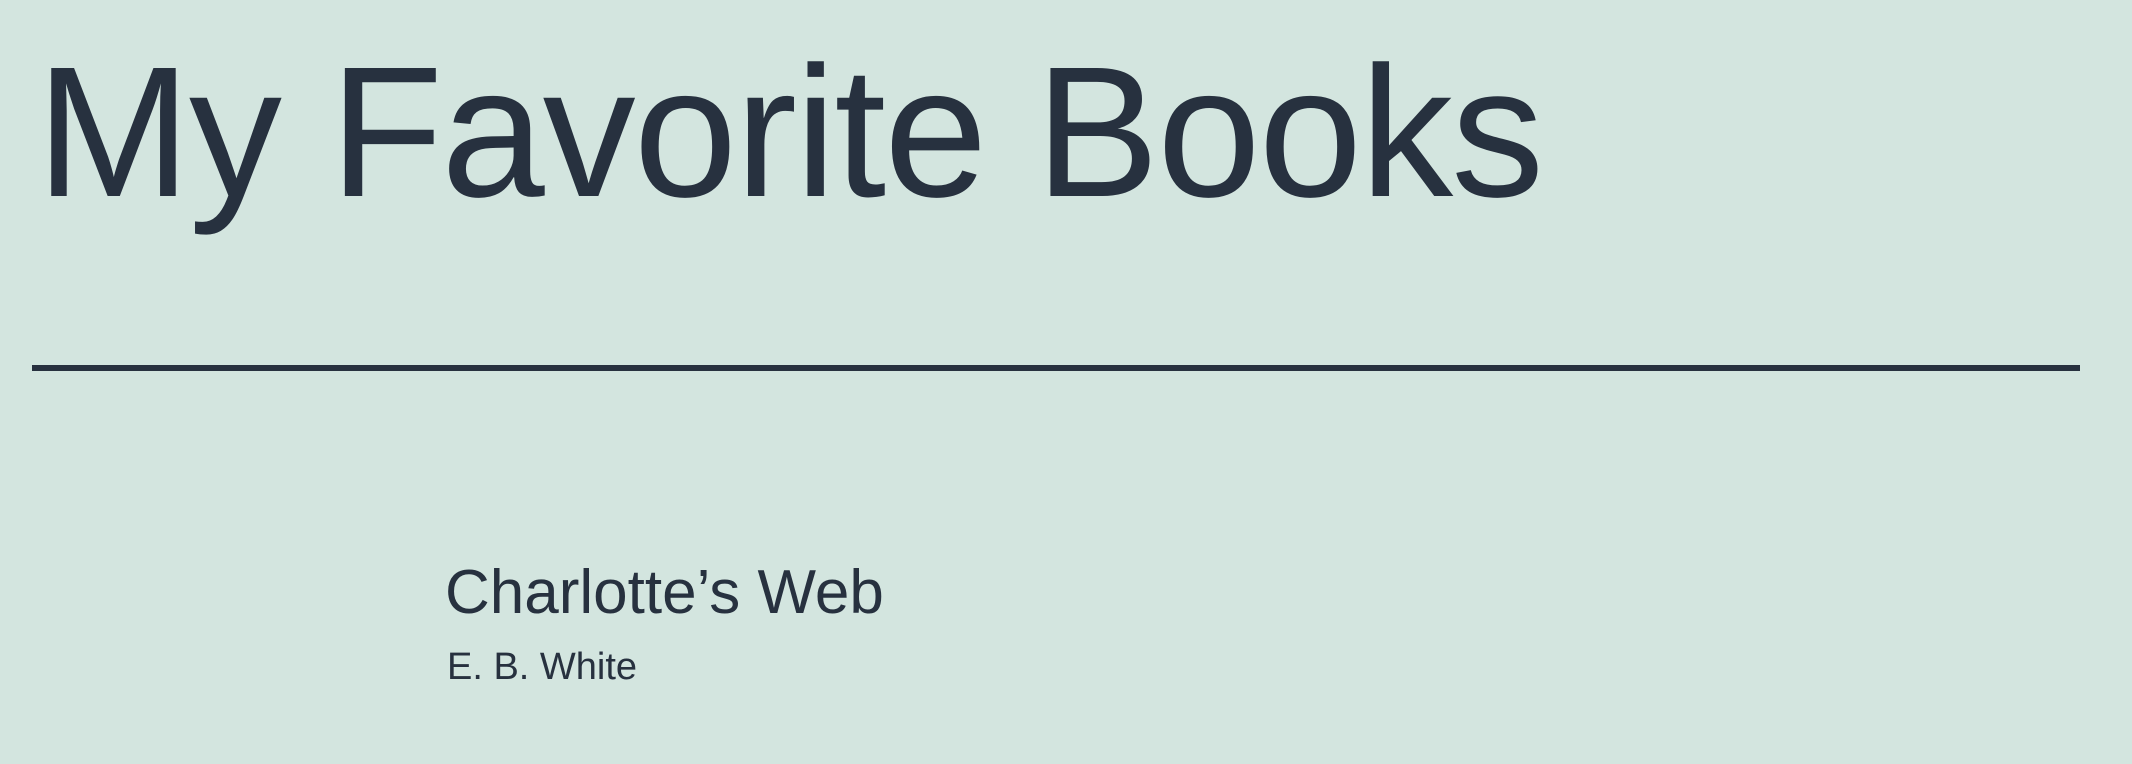 This screenshot has height=764, width=2132. What do you see at coordinates (542, 667) in the screenshot?
I see `book-author: E. B. White` at bounding box center [542, 667].